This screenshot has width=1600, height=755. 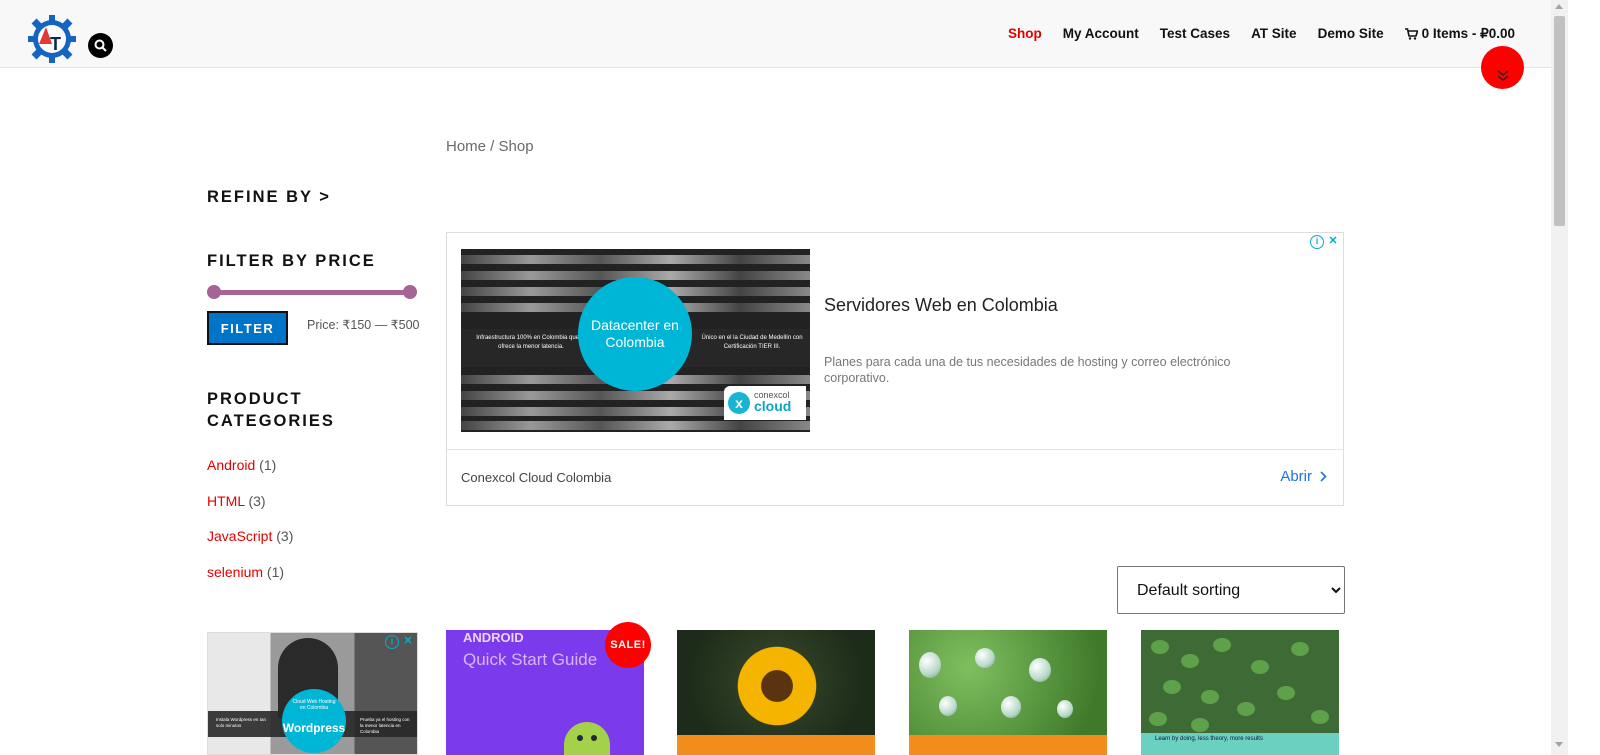 What do you see at coordinates (1025, 34) in the screenshot?
I see `nav-shop: Shop` at bounding box center [1025, 34].